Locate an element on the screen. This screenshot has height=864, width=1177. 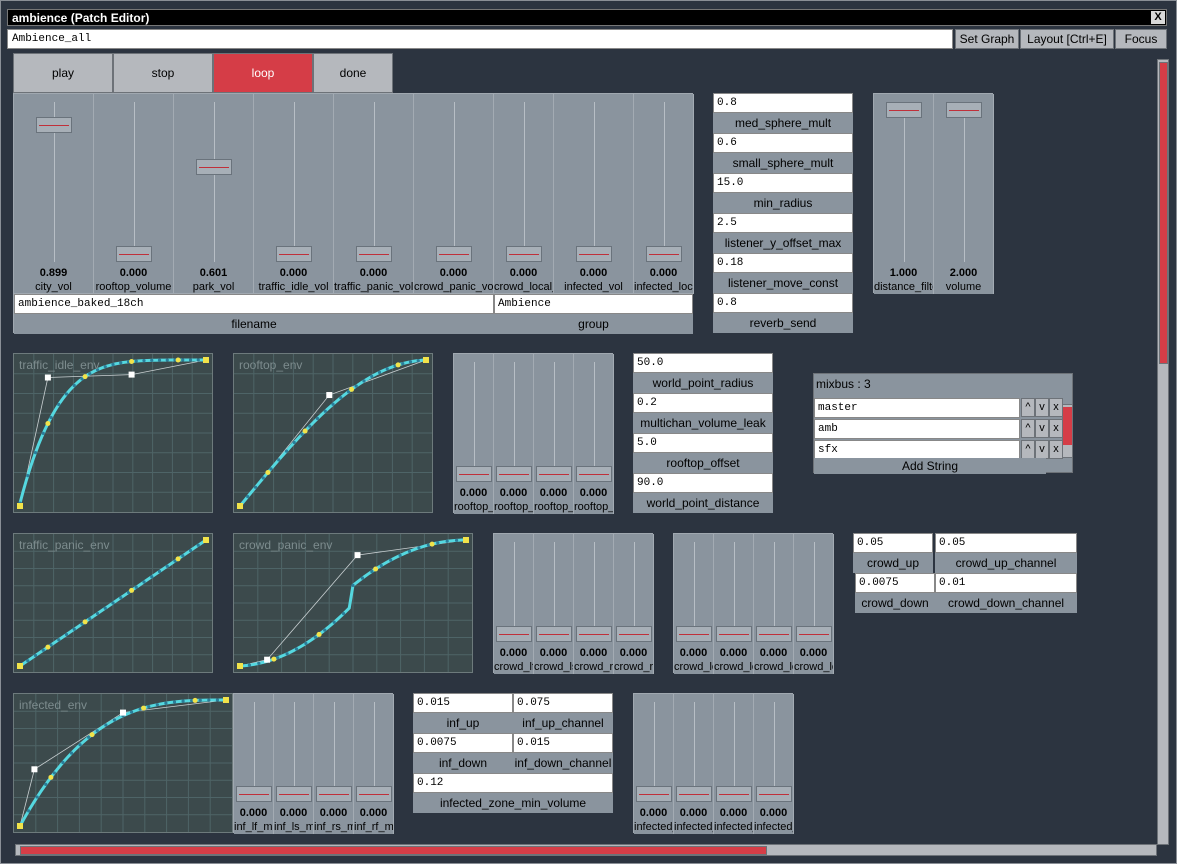
mixbus-scroll-thumb is located at coordinates (1067, 426).